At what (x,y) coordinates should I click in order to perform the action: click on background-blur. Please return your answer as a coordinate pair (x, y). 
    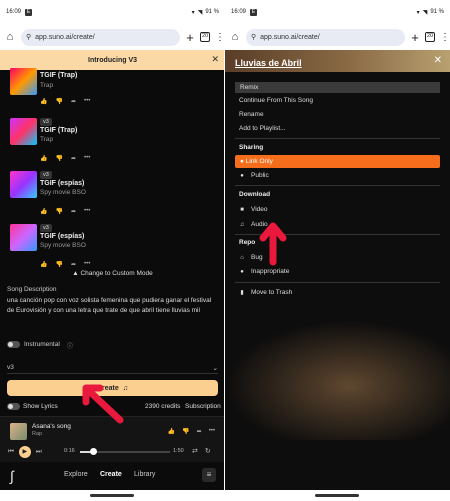
    Looking at the image, I should click on (337, 380).